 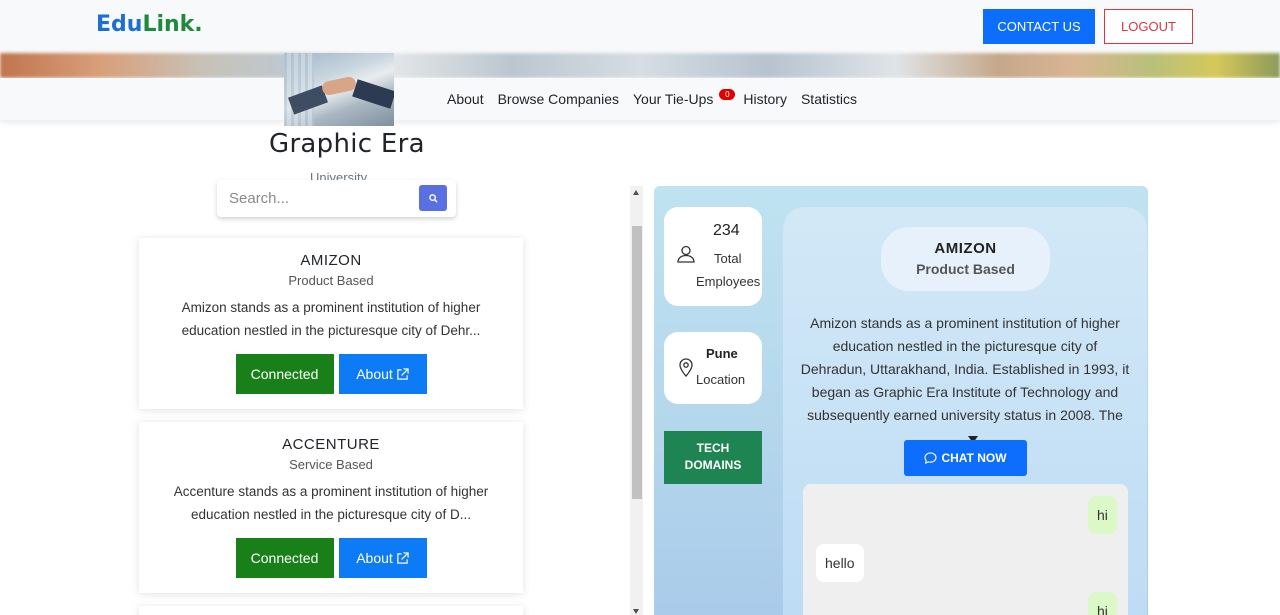 I want to click on contact-us-button: CONTACT US, so click(x=1039, y=26).